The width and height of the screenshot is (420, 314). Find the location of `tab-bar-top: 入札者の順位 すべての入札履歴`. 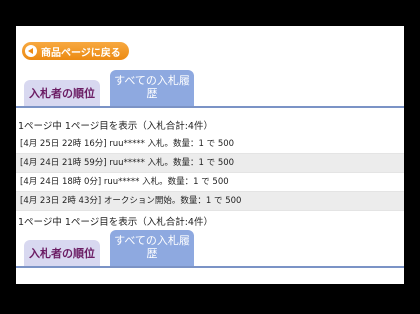

tab-bar-top: 入札者の順位 すべての入札履歴 is located at coordinates (210, 88).